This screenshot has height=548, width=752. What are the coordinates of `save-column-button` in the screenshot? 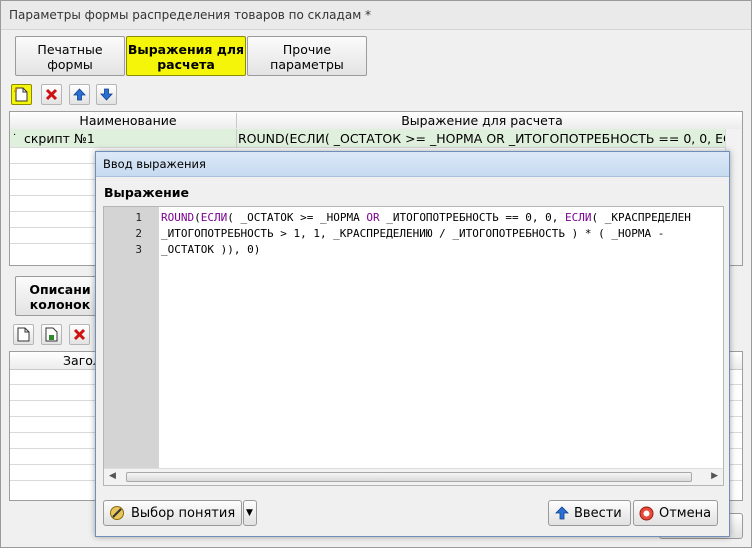 It's located at (51, 334).